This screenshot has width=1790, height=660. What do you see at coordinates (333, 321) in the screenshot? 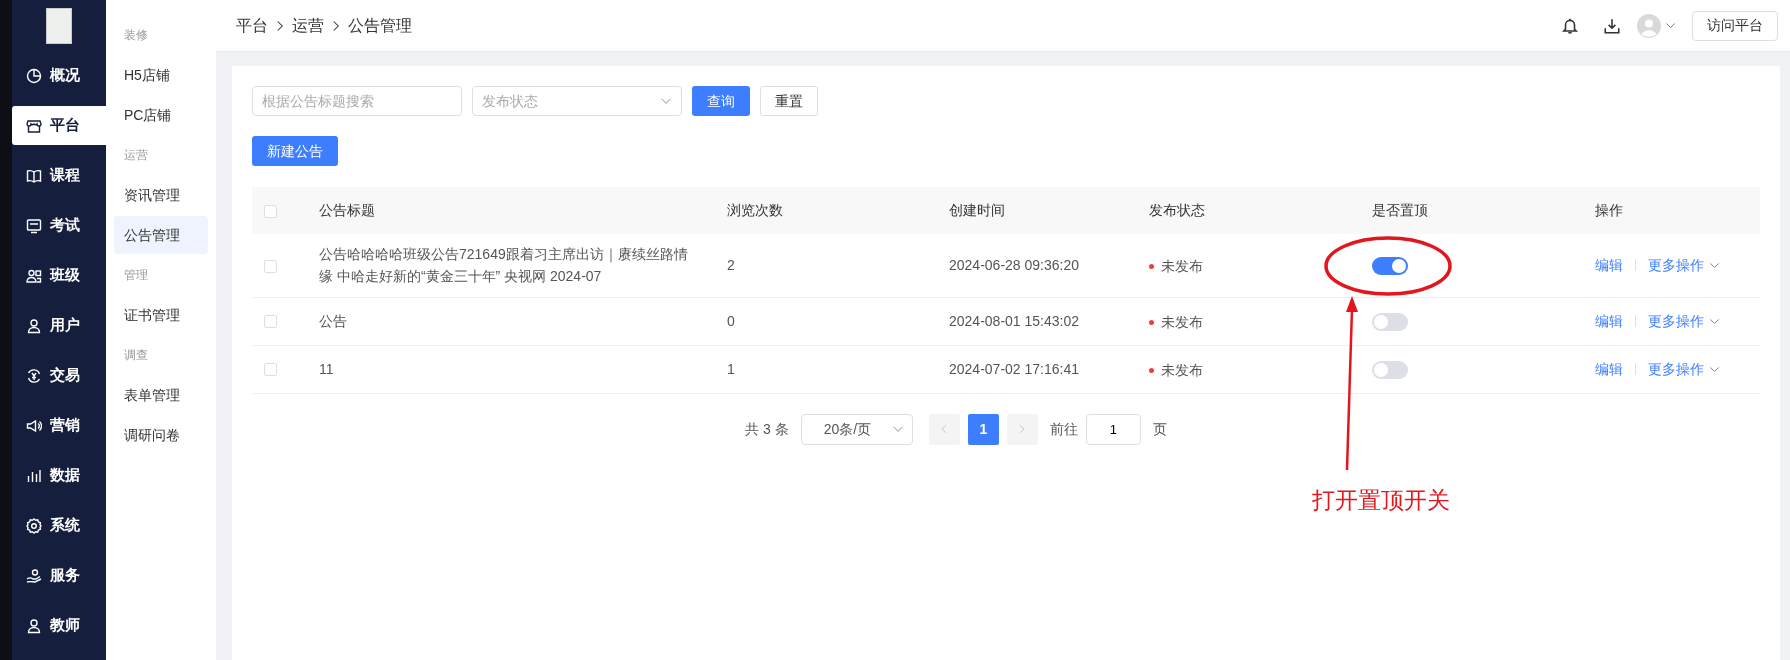
I see `announcement-title: 公告` at bounding box center [333, 321].